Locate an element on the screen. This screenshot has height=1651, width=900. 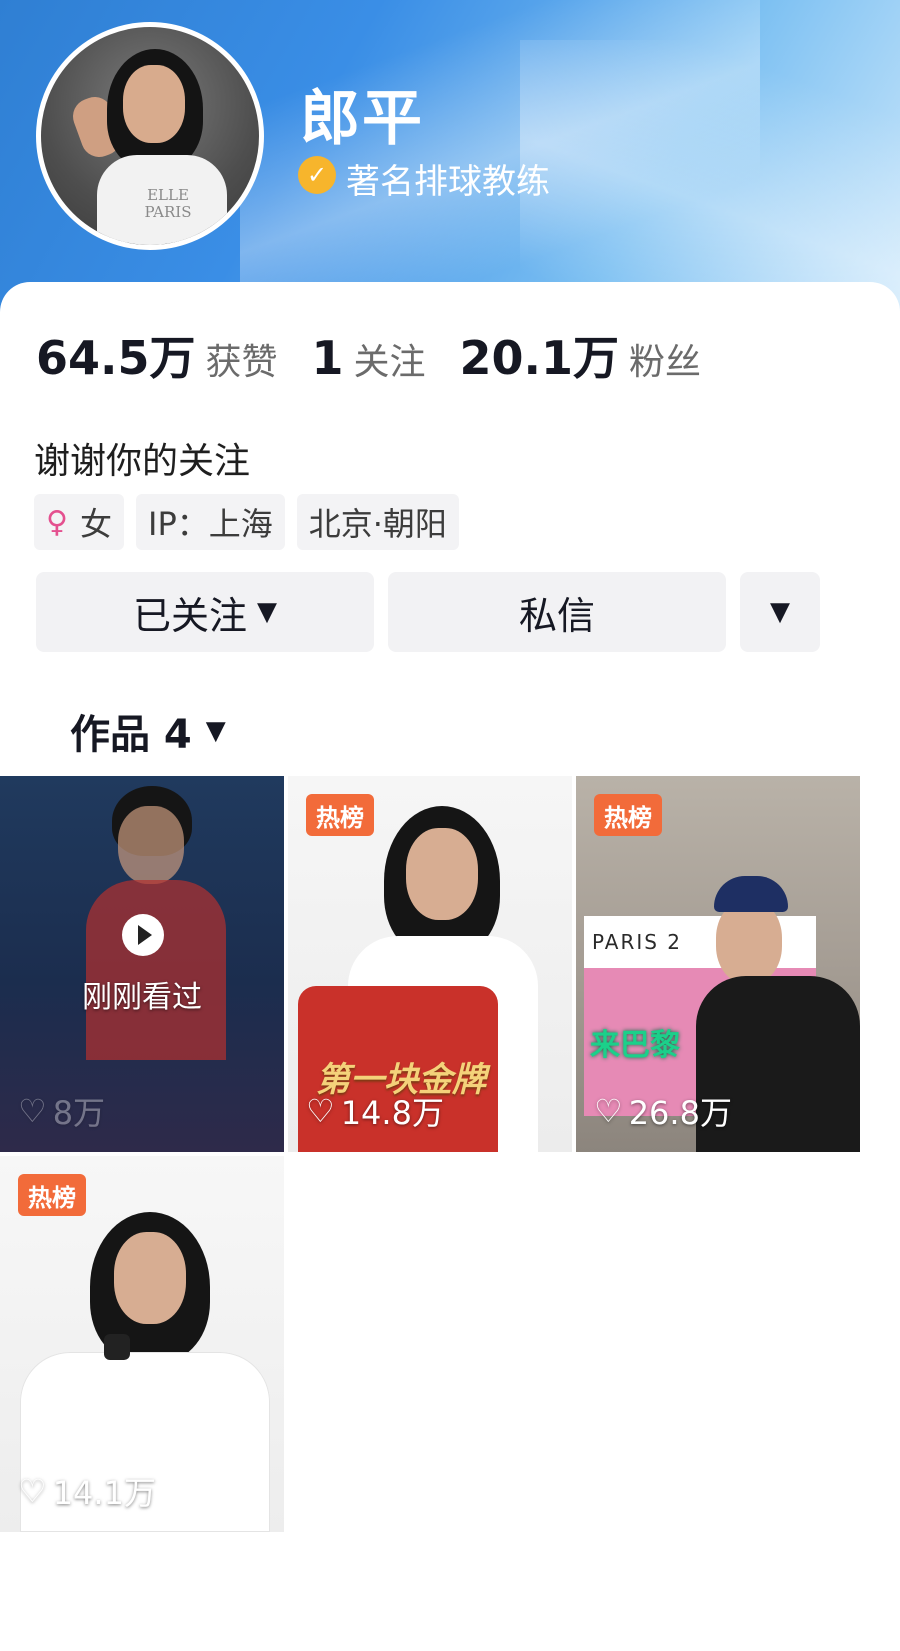
video-tile: 刚刚看过 ♡ 8万 is located at coordinates (142, 964).